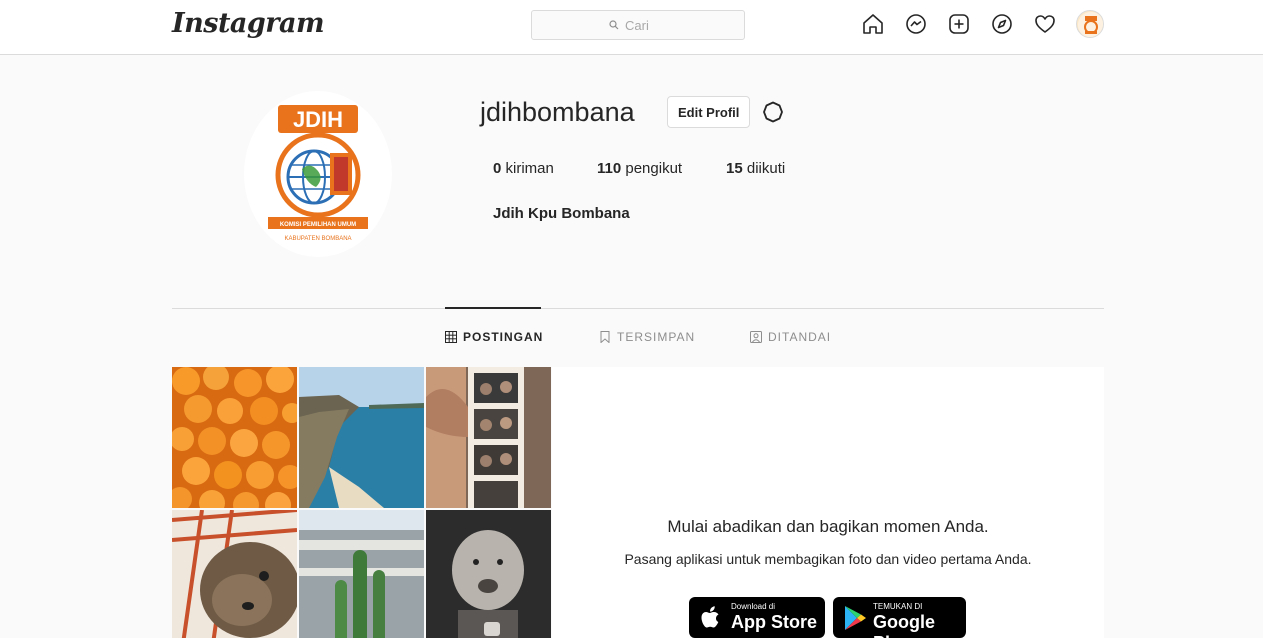  What do you see at coordinates (916, 24) in the screenshot?
I see `messenger-icon` at bounding box center [916, 24].